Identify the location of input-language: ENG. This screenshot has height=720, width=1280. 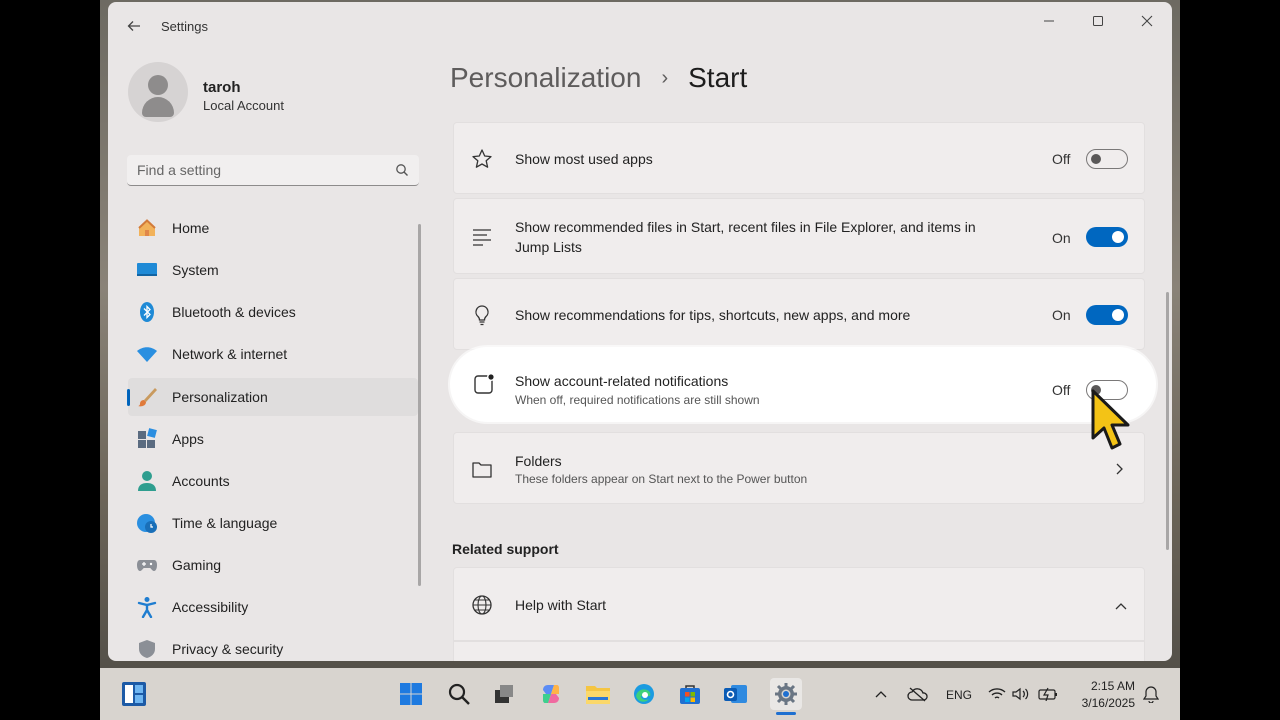
(959, 695).